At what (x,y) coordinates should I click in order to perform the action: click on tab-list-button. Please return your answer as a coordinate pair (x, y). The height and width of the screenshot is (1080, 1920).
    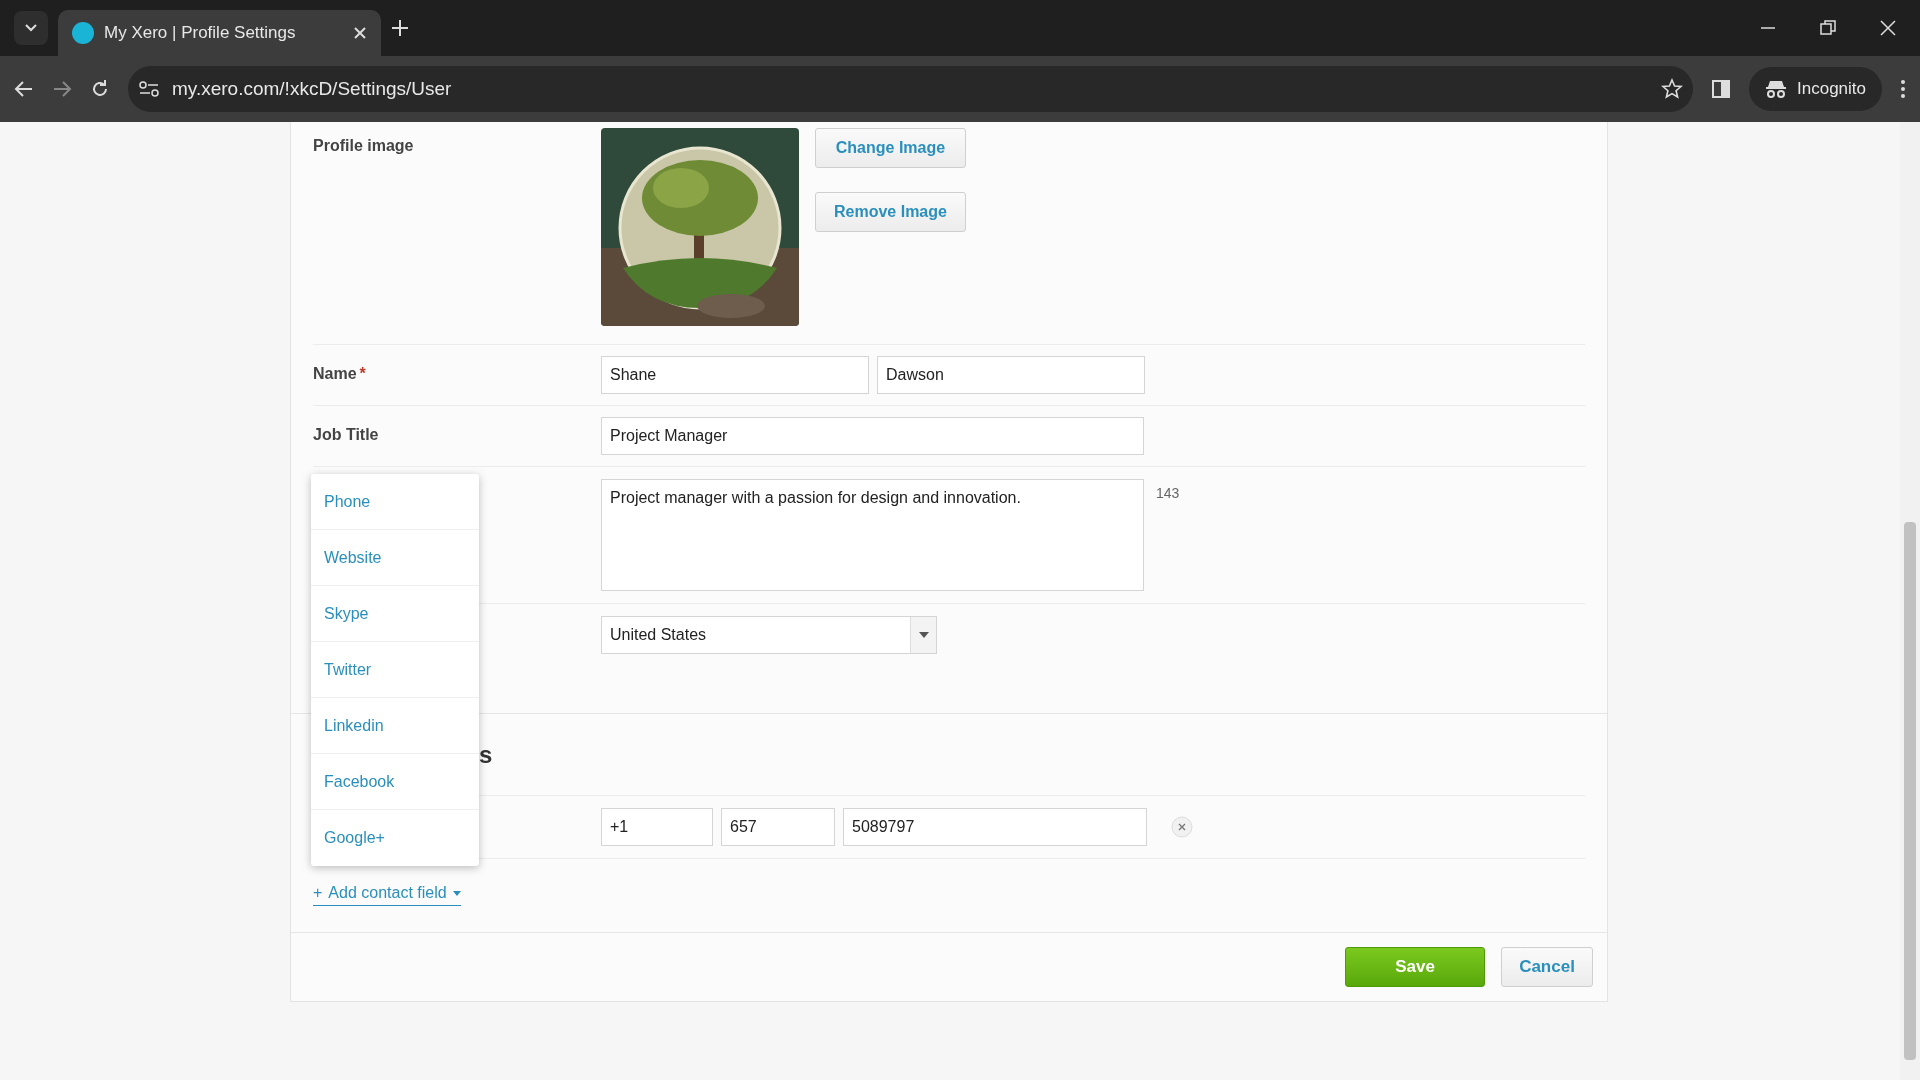
    Looking at the image, I should click on (31, 28).